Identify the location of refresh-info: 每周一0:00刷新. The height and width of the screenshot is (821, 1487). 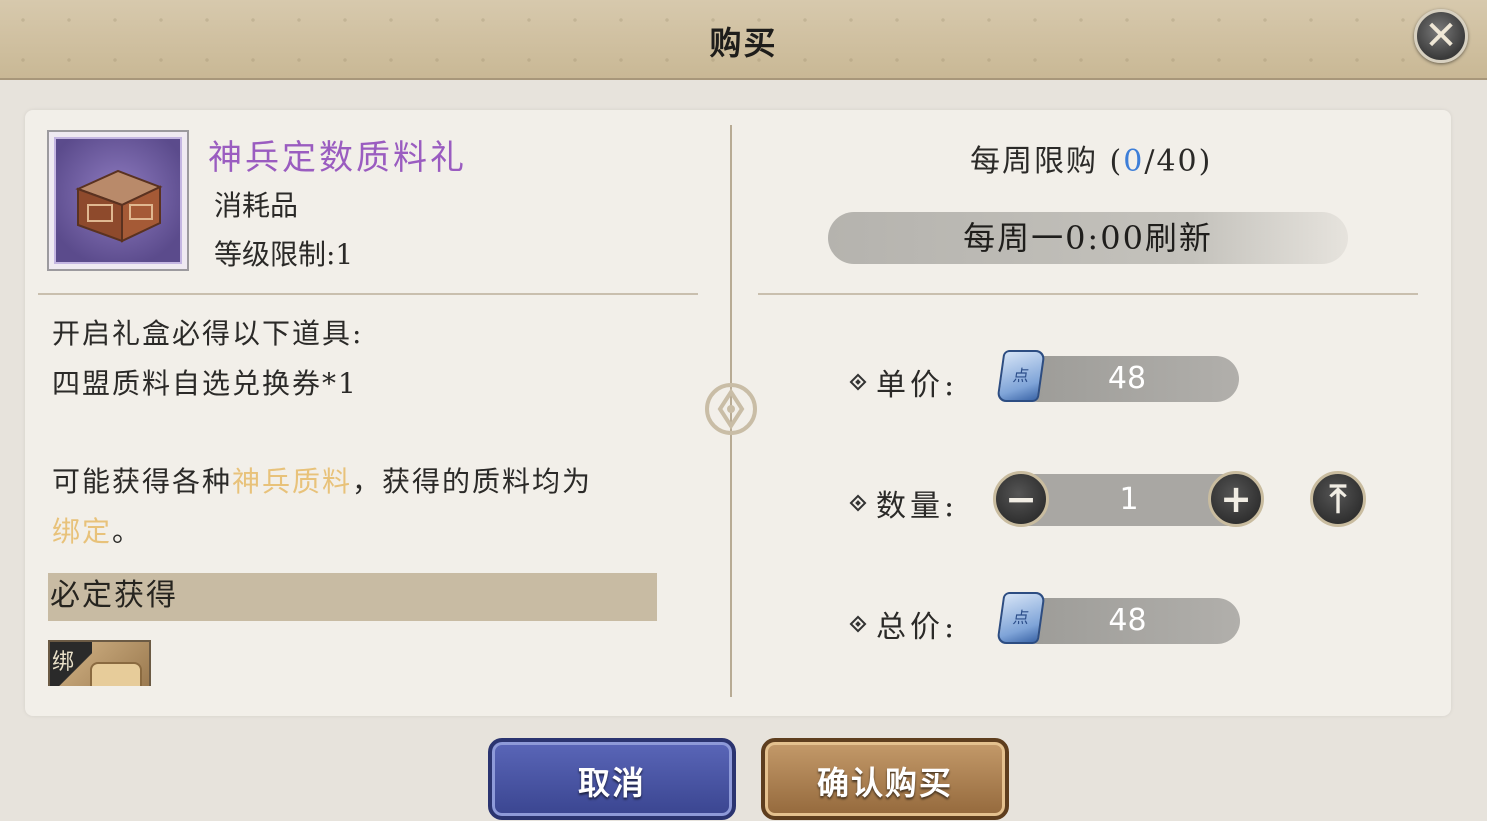
(1088, 238).